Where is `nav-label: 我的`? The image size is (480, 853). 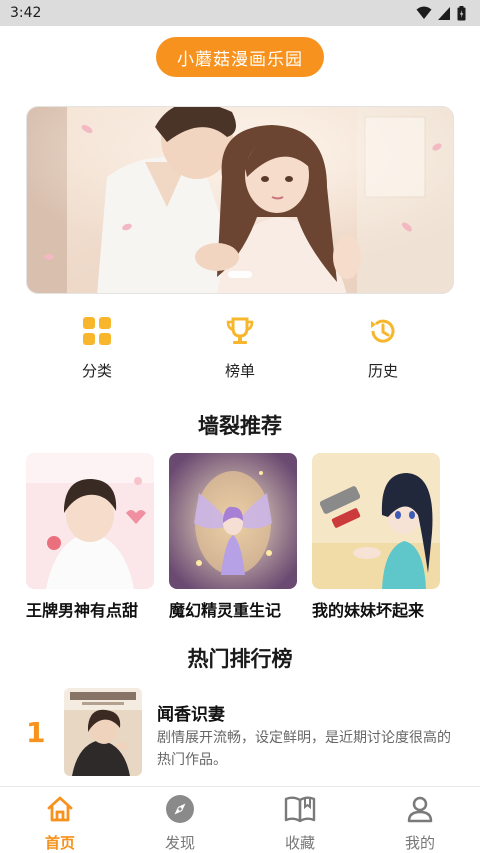 nav-label: 我的 is located at coordinates (419, 843).